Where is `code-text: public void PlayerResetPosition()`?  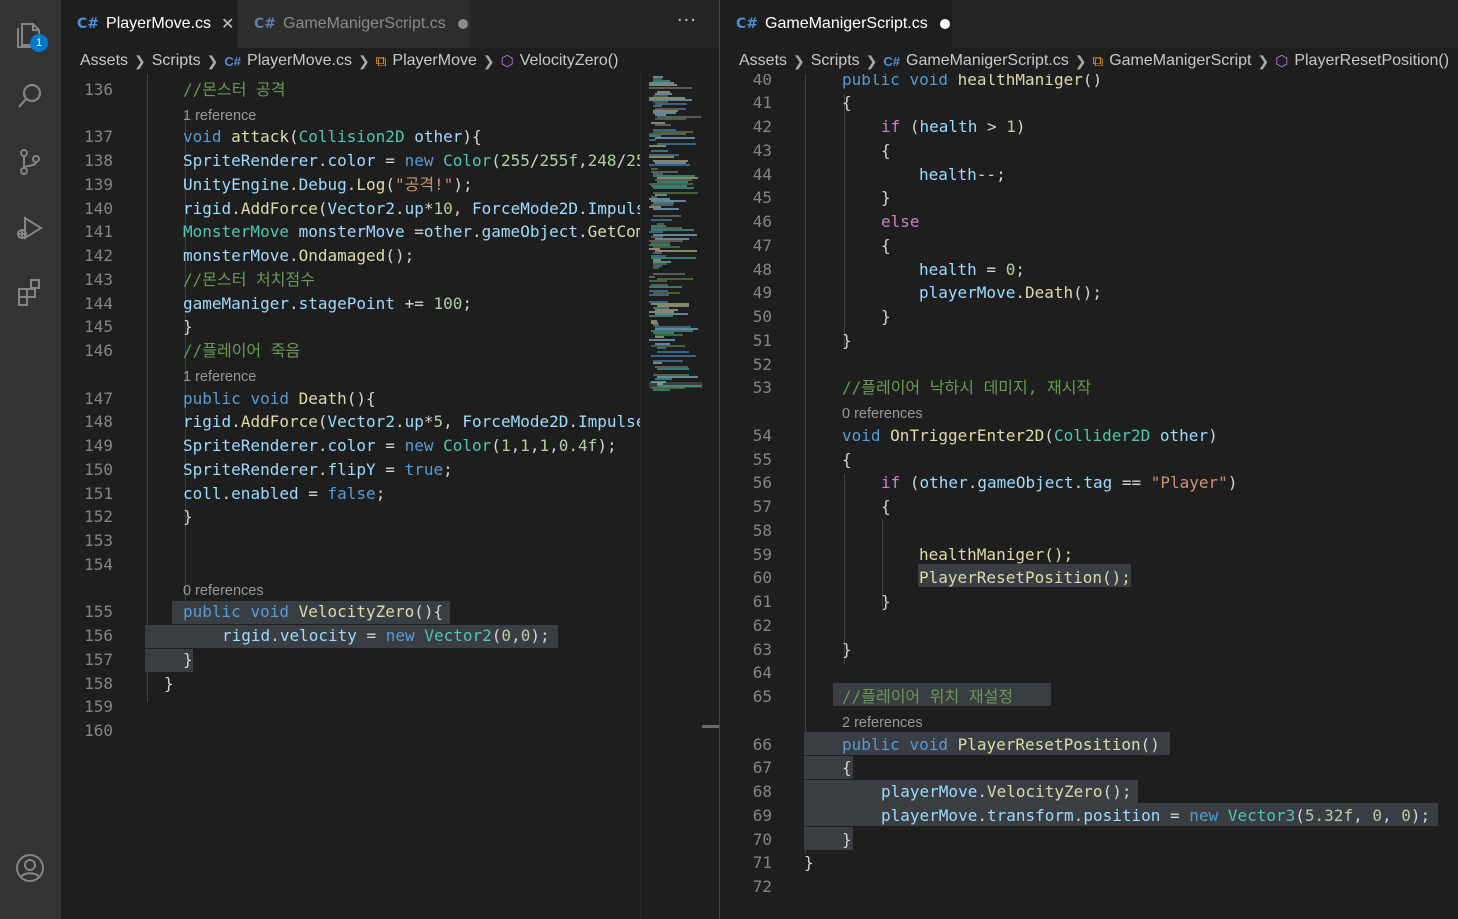
code-text: public void PlayerResetPosition() is located at coordinates (1001, 744).